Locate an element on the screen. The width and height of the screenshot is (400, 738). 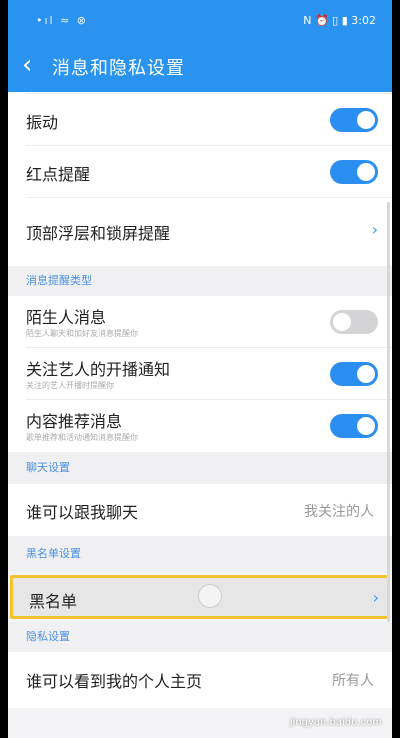
row-recommend-label: 内容推荐消息 is located at coordinates (74, 421).